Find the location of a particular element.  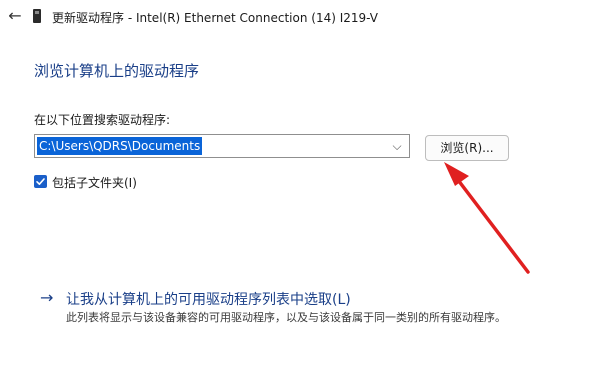

pick-from-list-description: 此列表将显示与该设备兼容的可用驱动程序，以及与该设备属于同一类别的所有驱动程序。 is located at coordinates (286, 317).